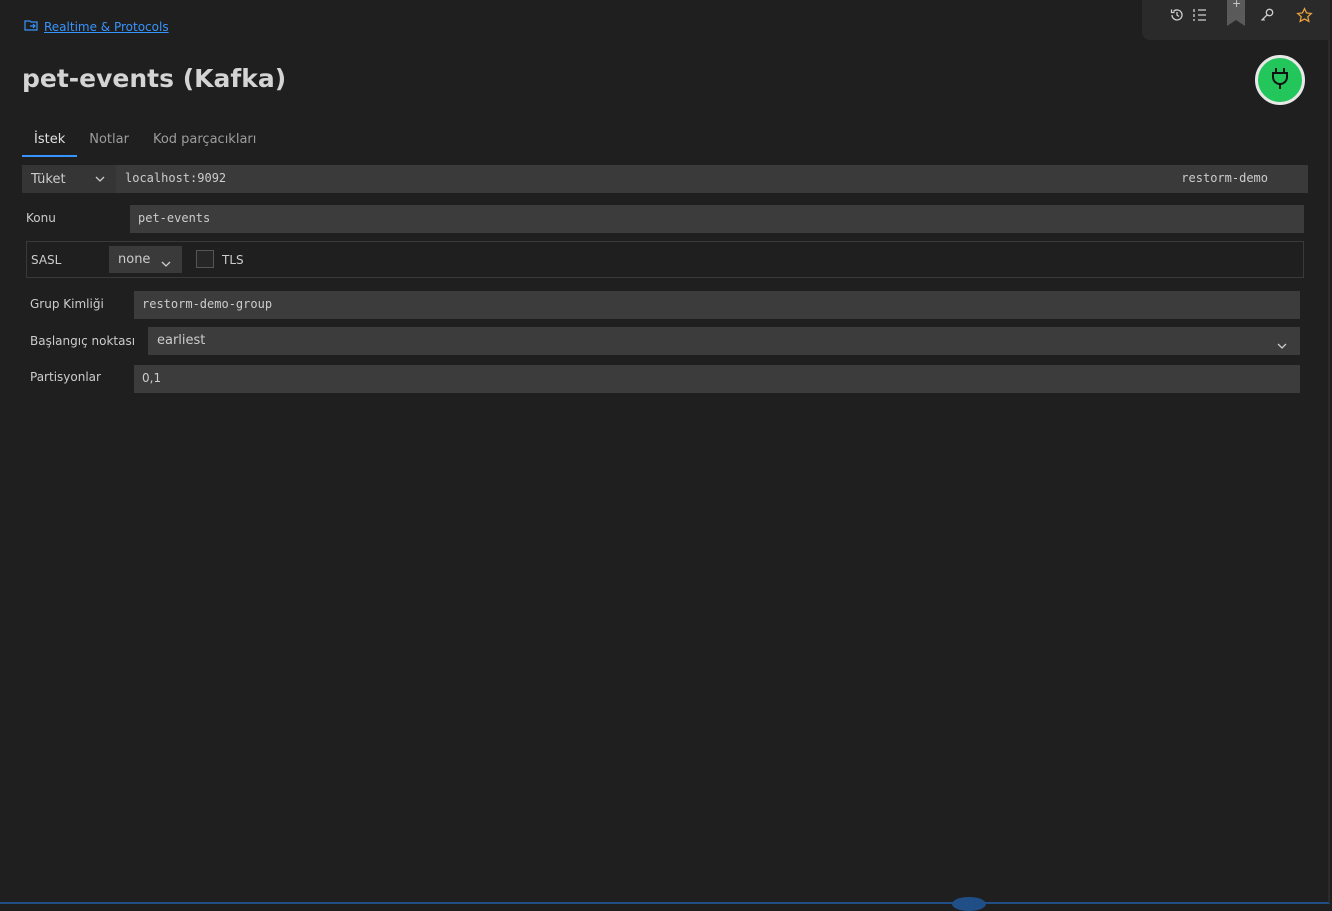 This screenshot has height=911, width=1332. I want to click on offset-label: Başlangıç noktası, so click(83, 341).